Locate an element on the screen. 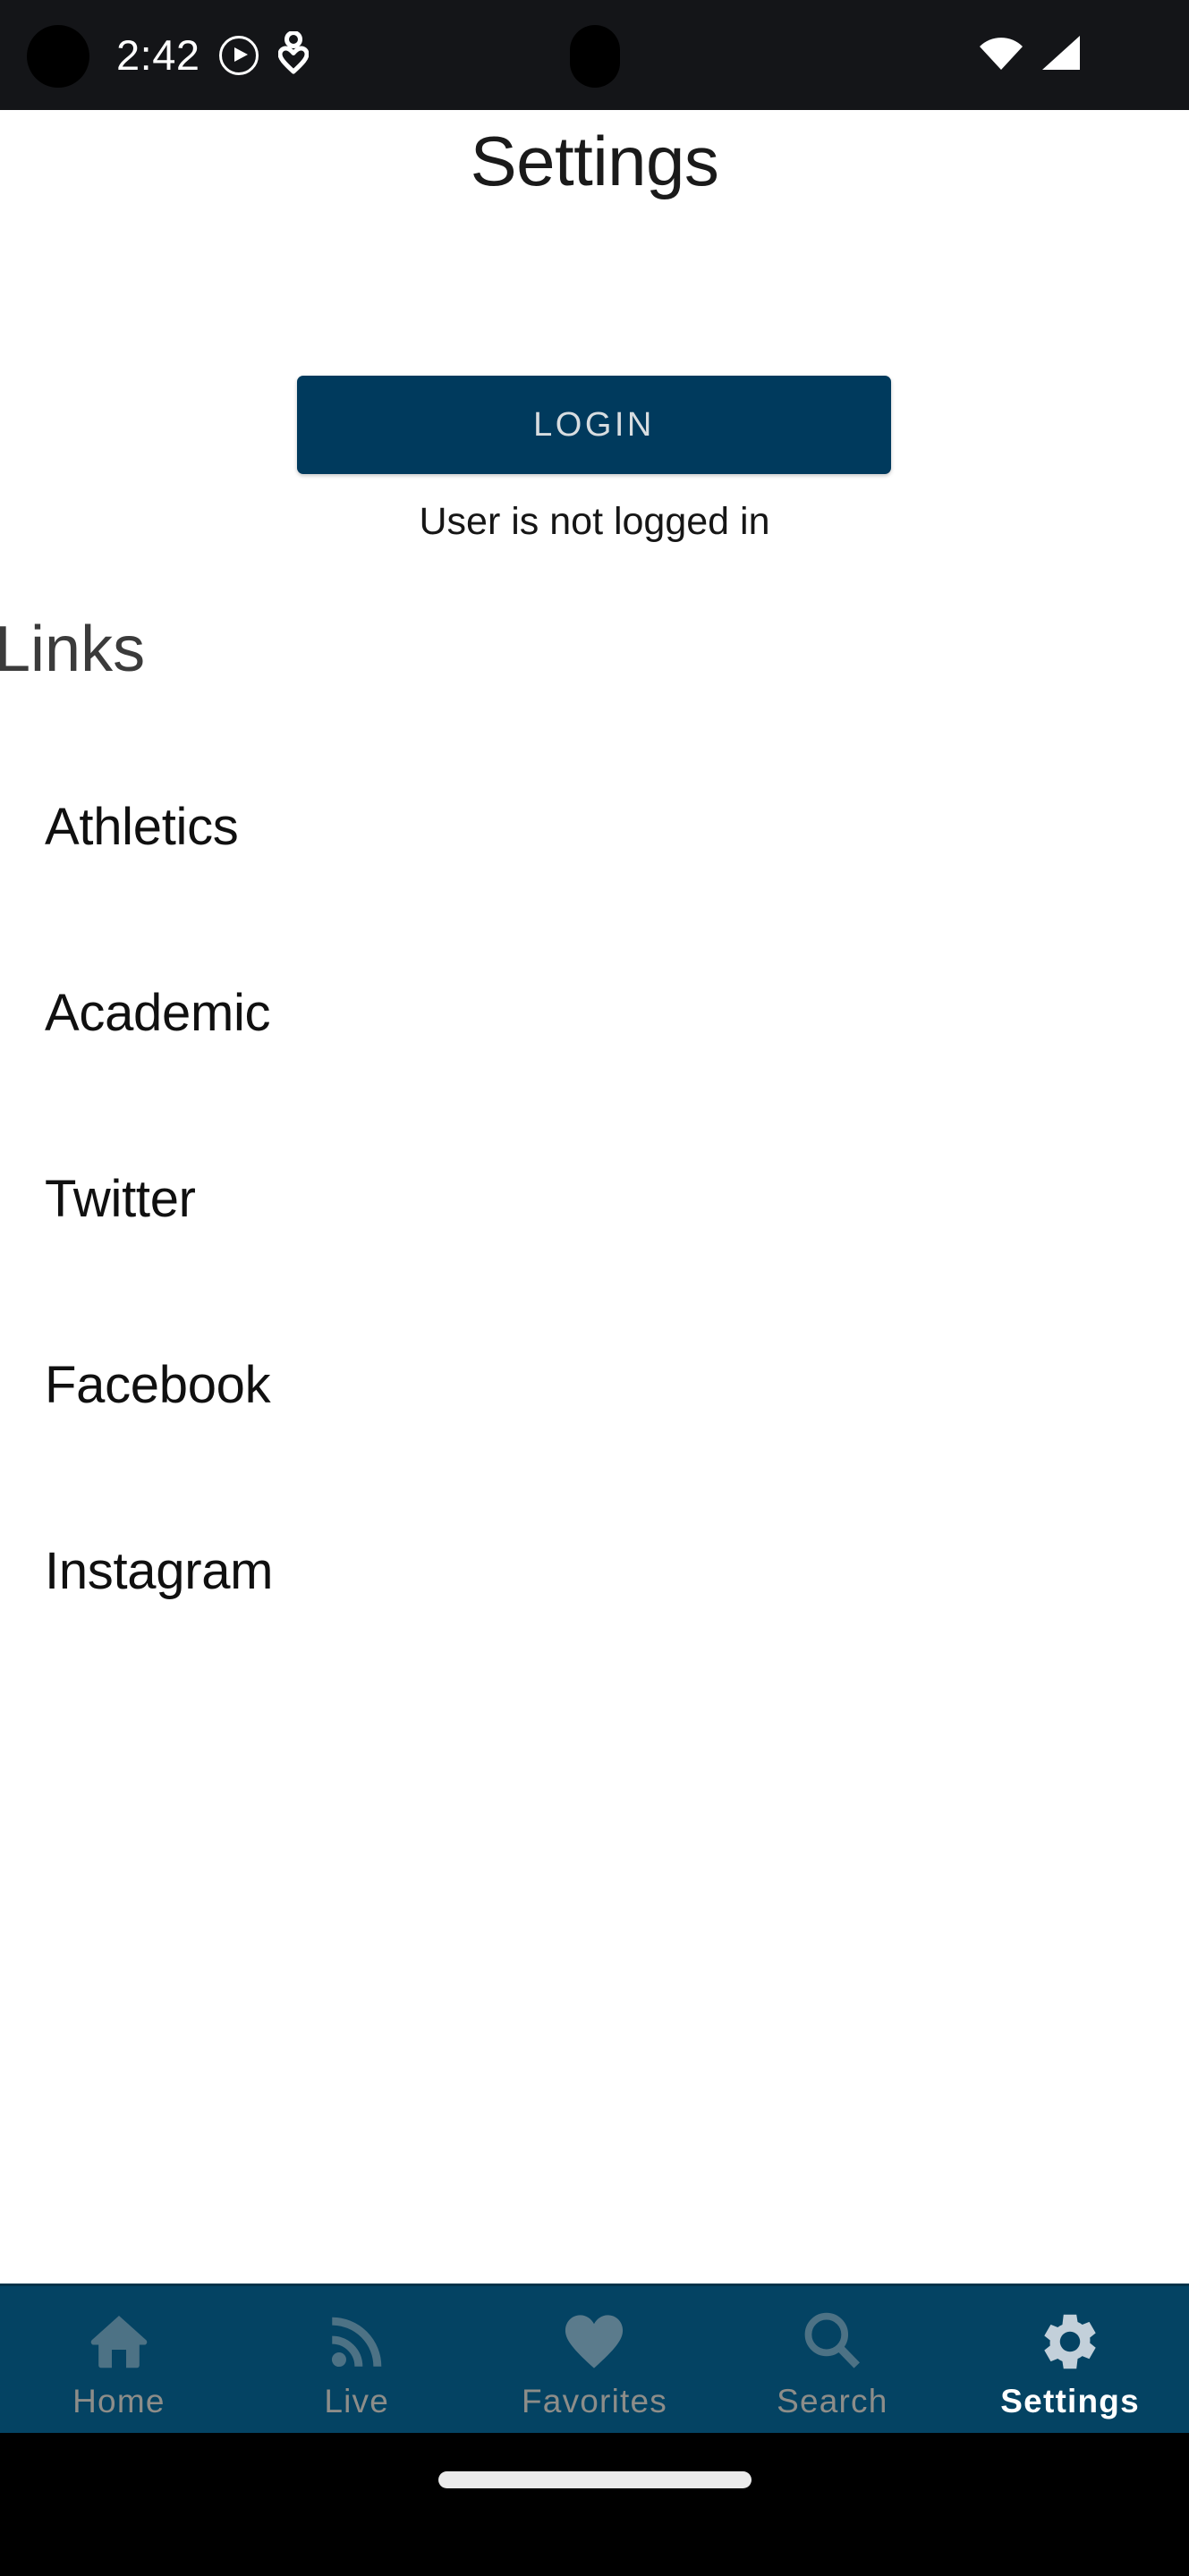 The height and width of the screenshot is (2576, 1189). wifi-icon is located at coordinates (1001, 55).